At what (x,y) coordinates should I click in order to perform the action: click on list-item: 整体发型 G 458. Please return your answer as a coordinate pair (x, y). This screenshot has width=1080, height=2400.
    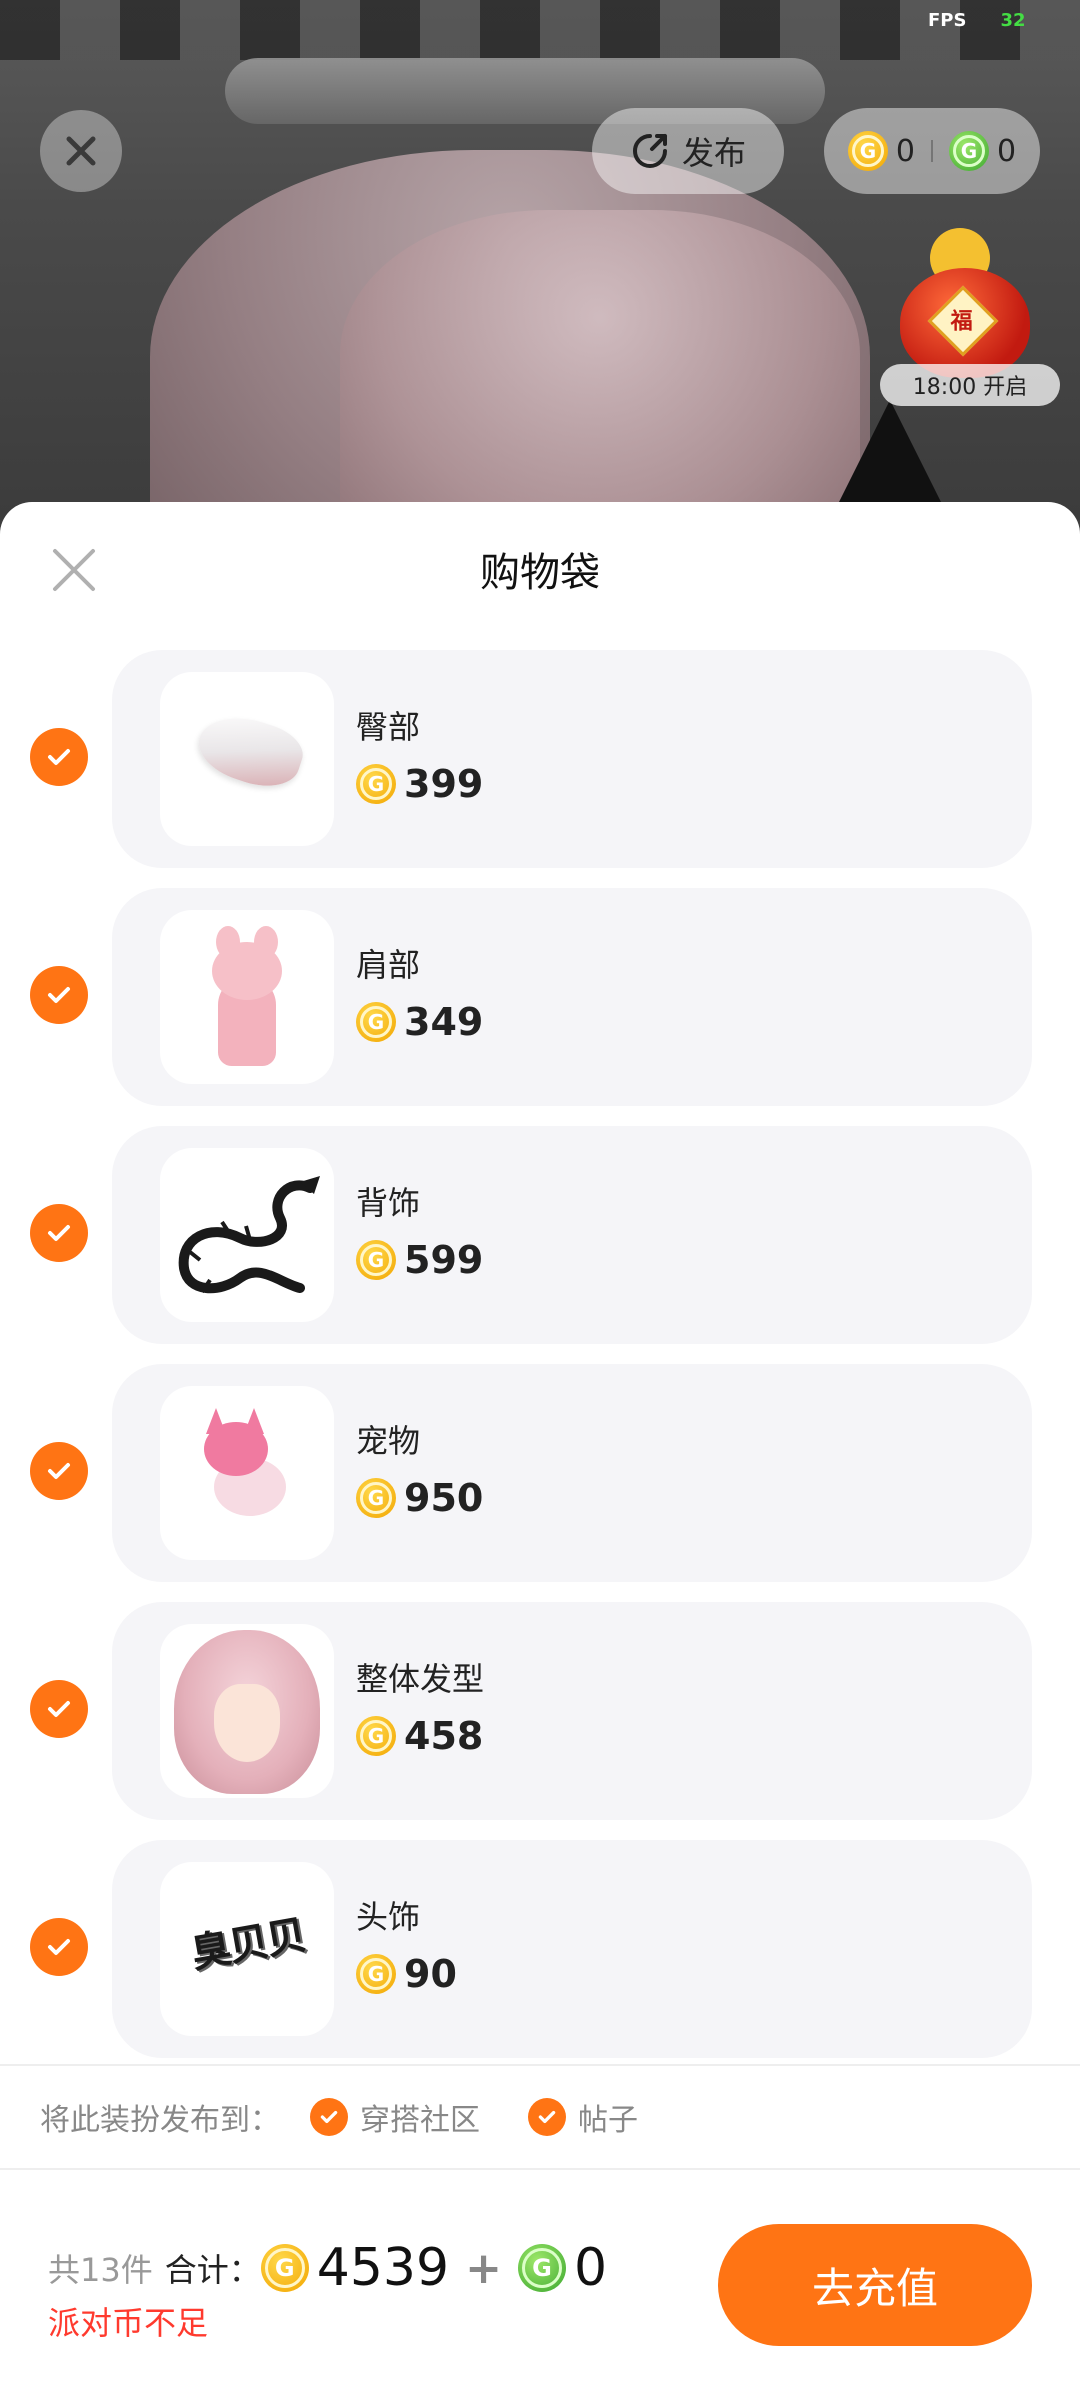
    Looking at the image, I should click on (540, 1721).